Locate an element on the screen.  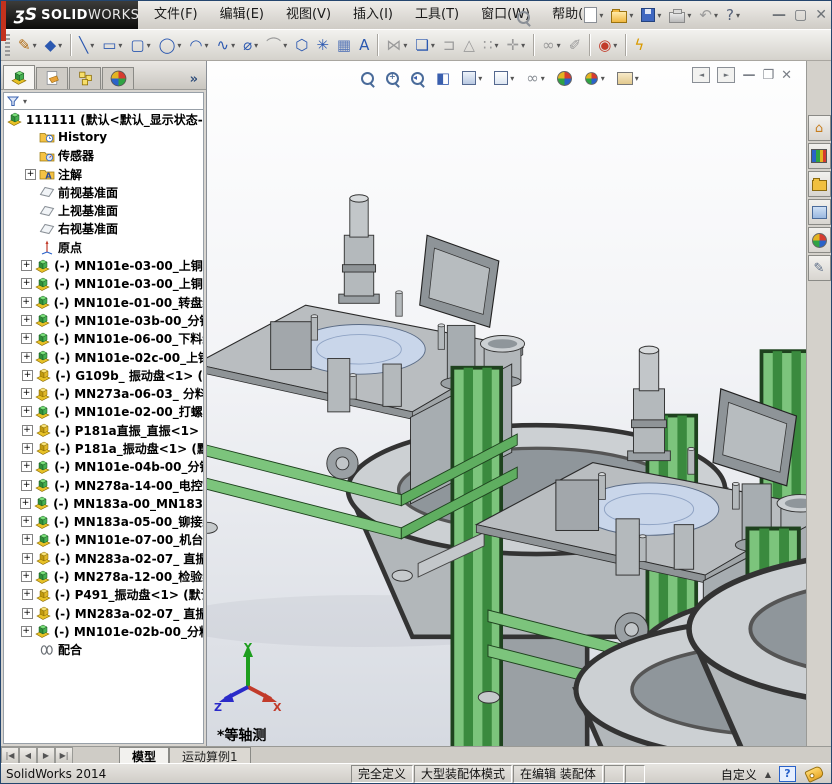
tree-item: 原点 is located at coordinates (103, 247).